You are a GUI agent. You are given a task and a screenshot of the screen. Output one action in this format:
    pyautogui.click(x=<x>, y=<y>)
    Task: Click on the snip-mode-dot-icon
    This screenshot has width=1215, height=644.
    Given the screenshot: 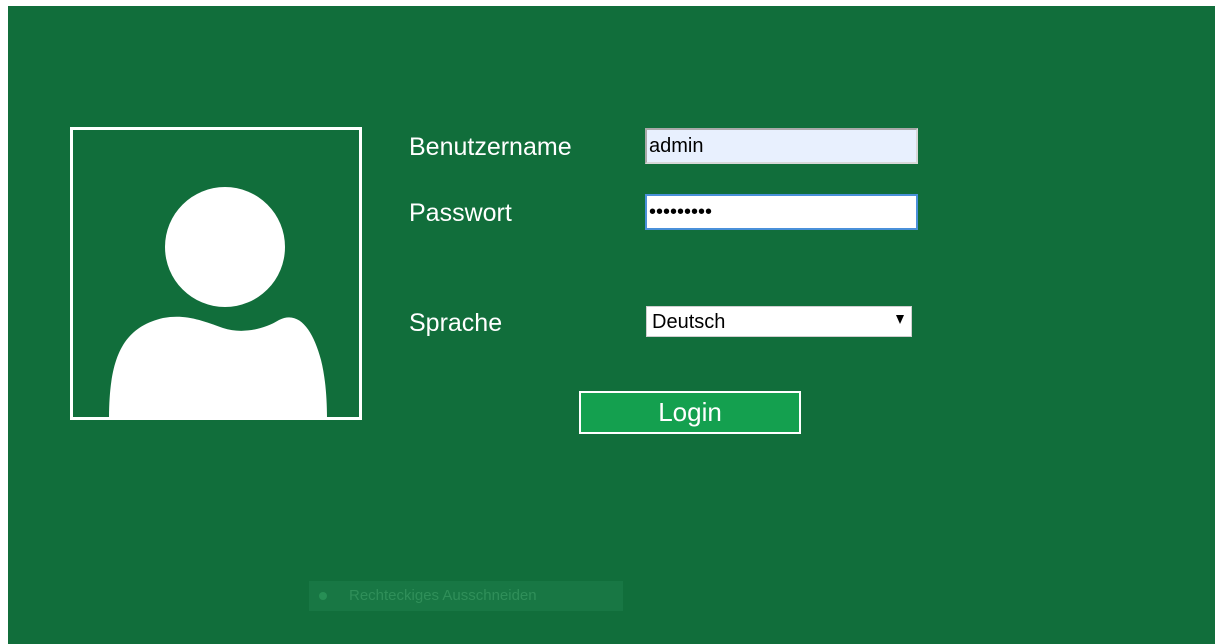 What is the action you would take?
    pyautogui.click(x=323, y=596)
    